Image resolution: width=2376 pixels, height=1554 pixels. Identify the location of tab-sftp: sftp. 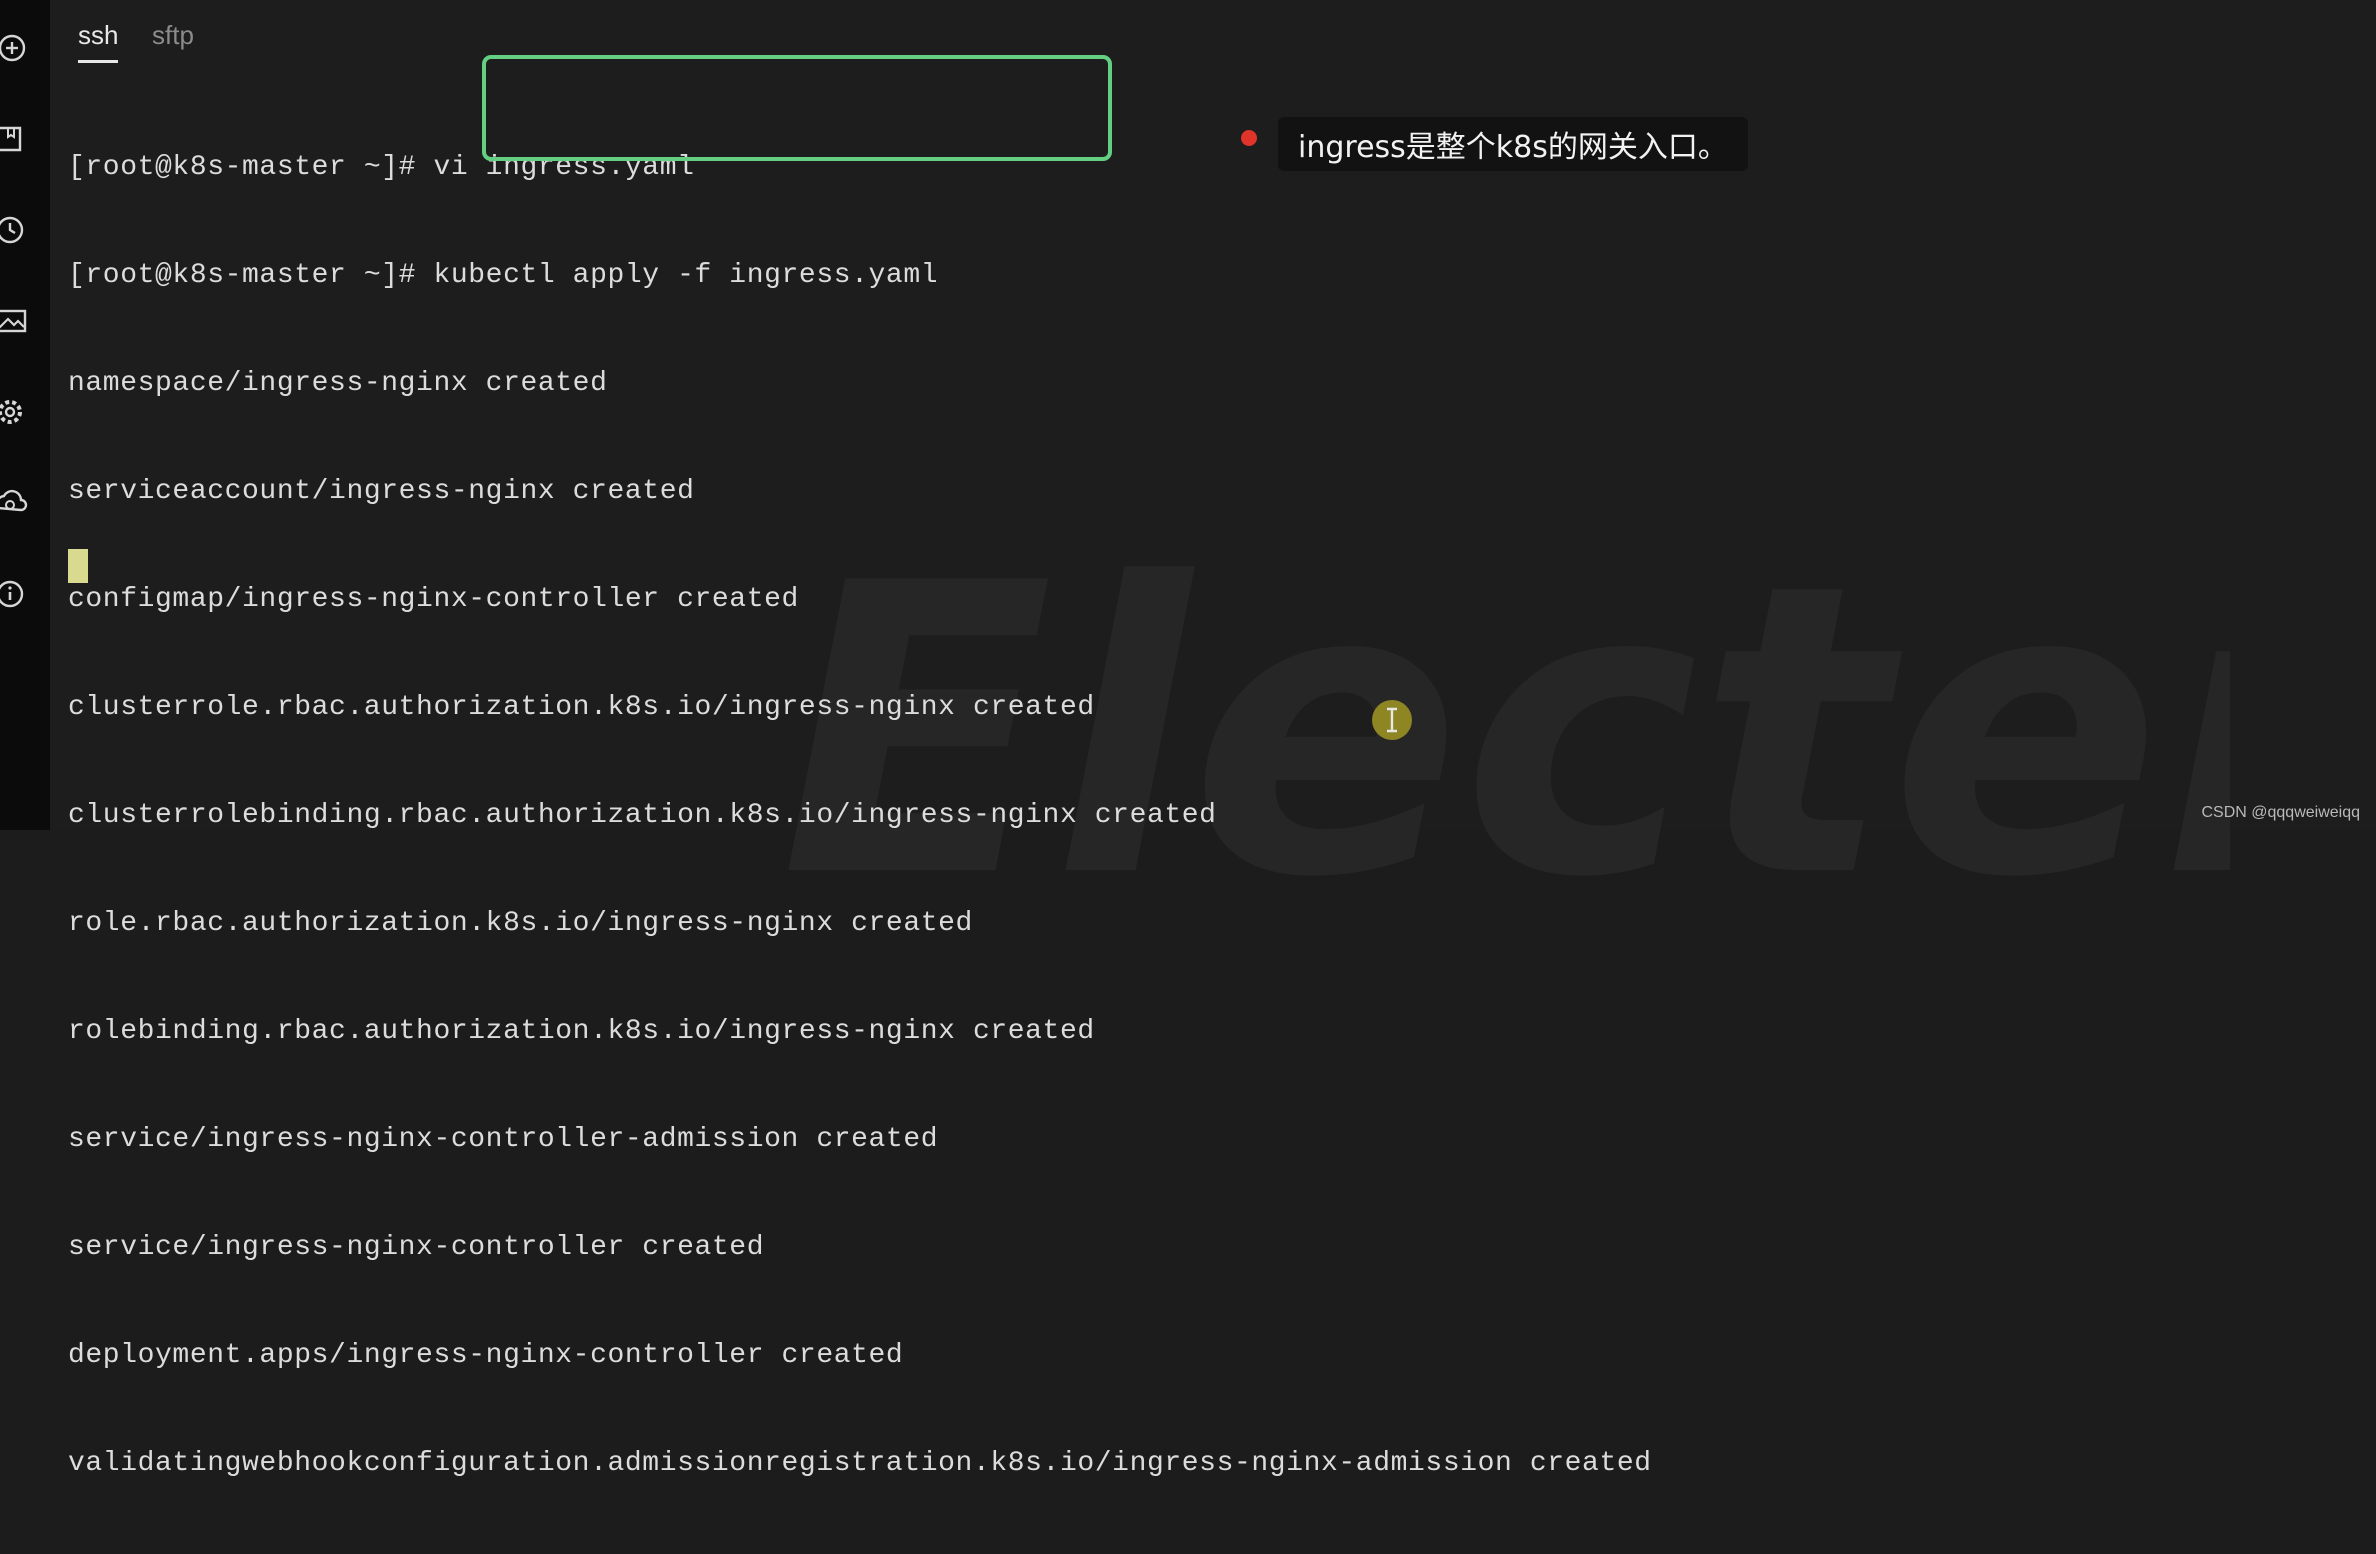
(173, 40).